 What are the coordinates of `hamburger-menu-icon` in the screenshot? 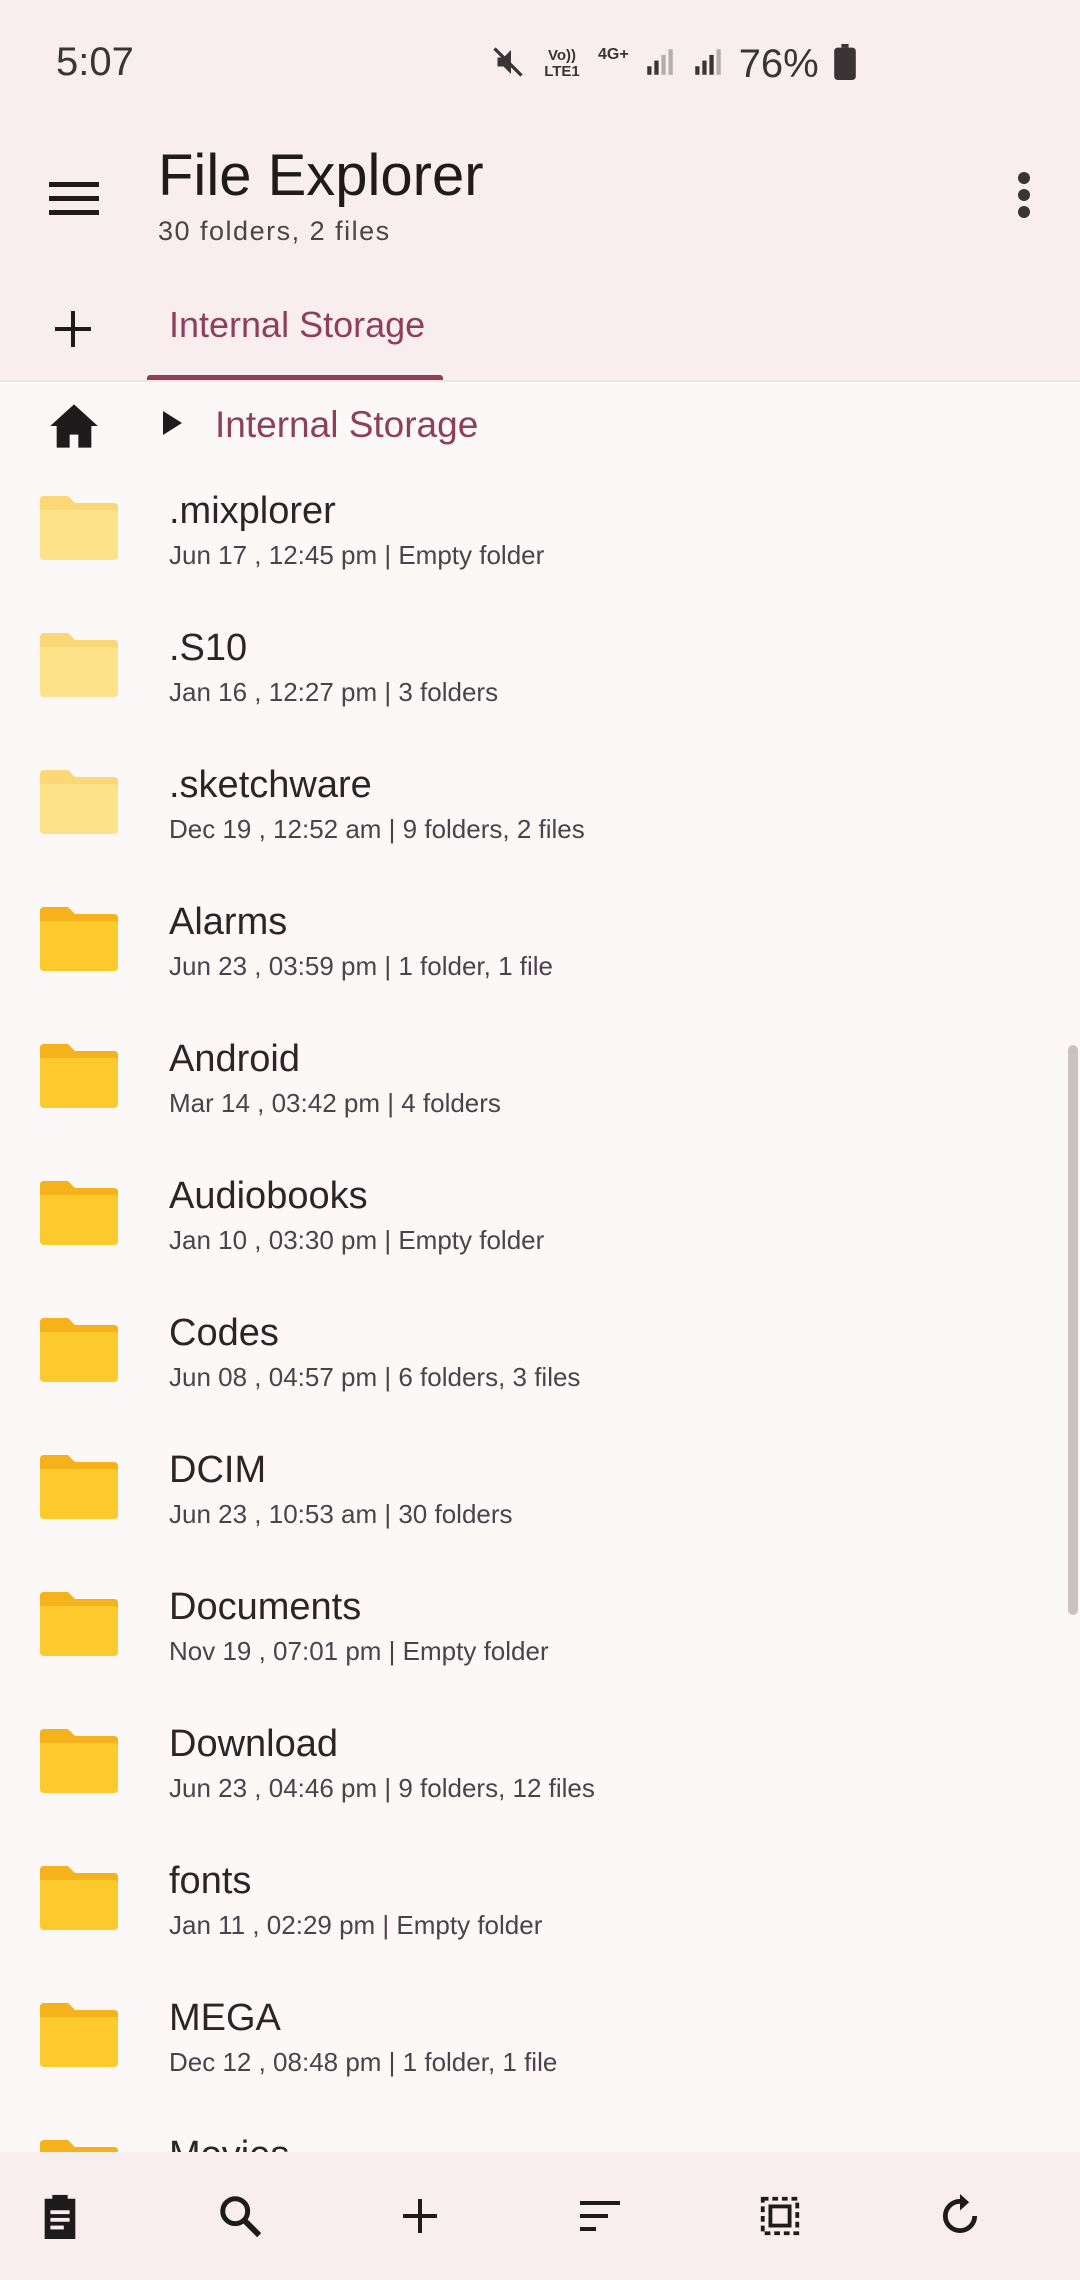 It's located at (74, 198).